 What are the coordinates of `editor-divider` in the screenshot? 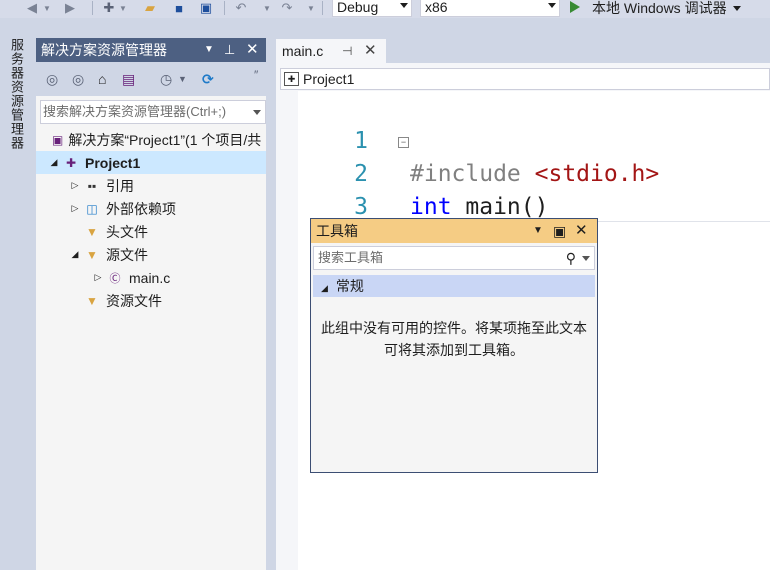 It's located at (683, 221).